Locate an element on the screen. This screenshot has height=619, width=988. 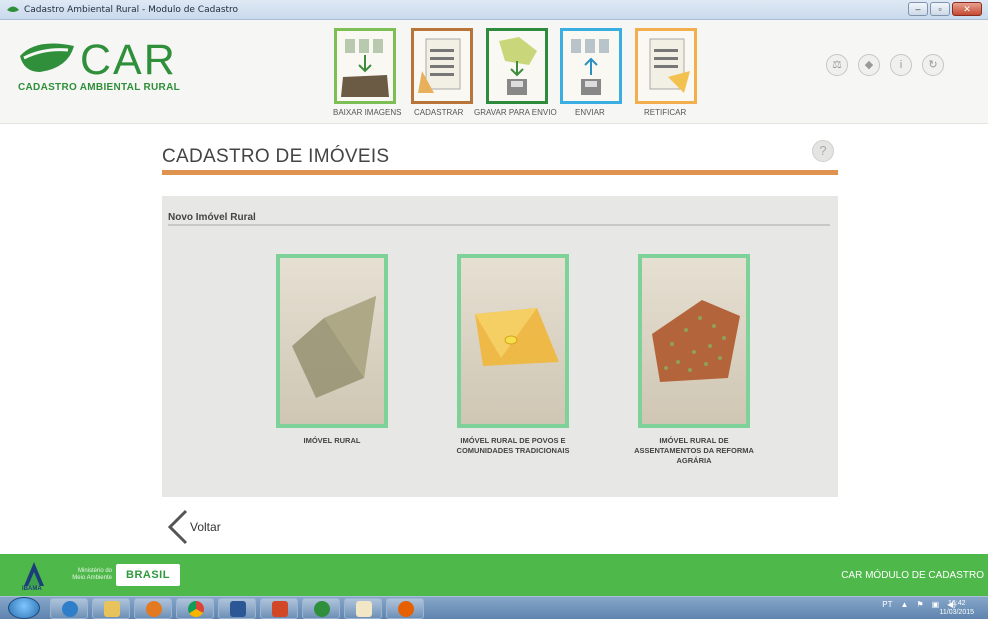
clock-time: 16:42 is located at coordinates (956, 603).